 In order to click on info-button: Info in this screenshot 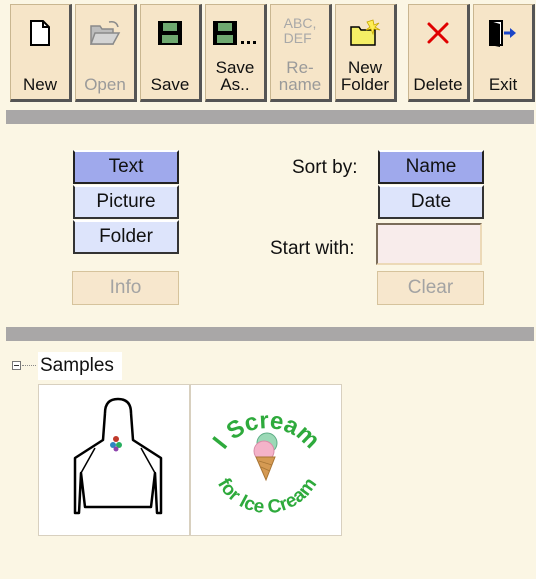, I will do `click(125, 288)`.